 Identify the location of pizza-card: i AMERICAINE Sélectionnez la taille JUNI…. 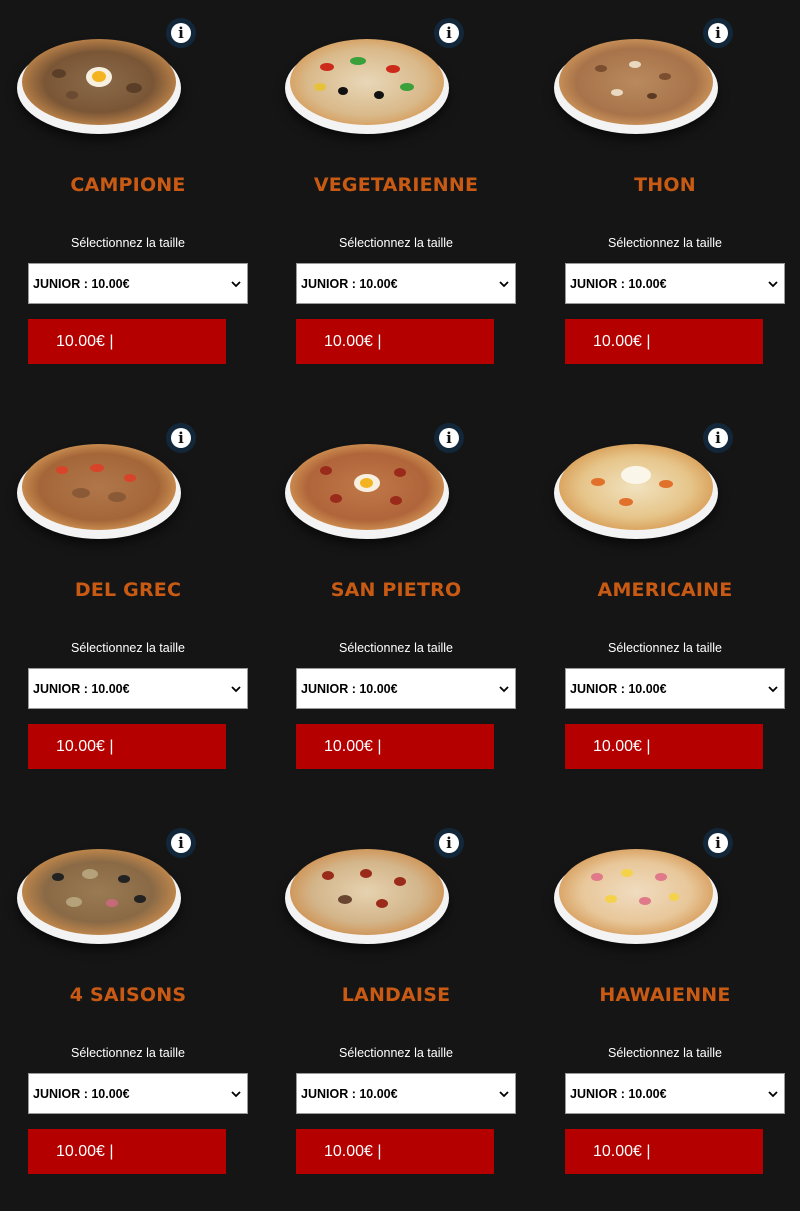
(662, 600).